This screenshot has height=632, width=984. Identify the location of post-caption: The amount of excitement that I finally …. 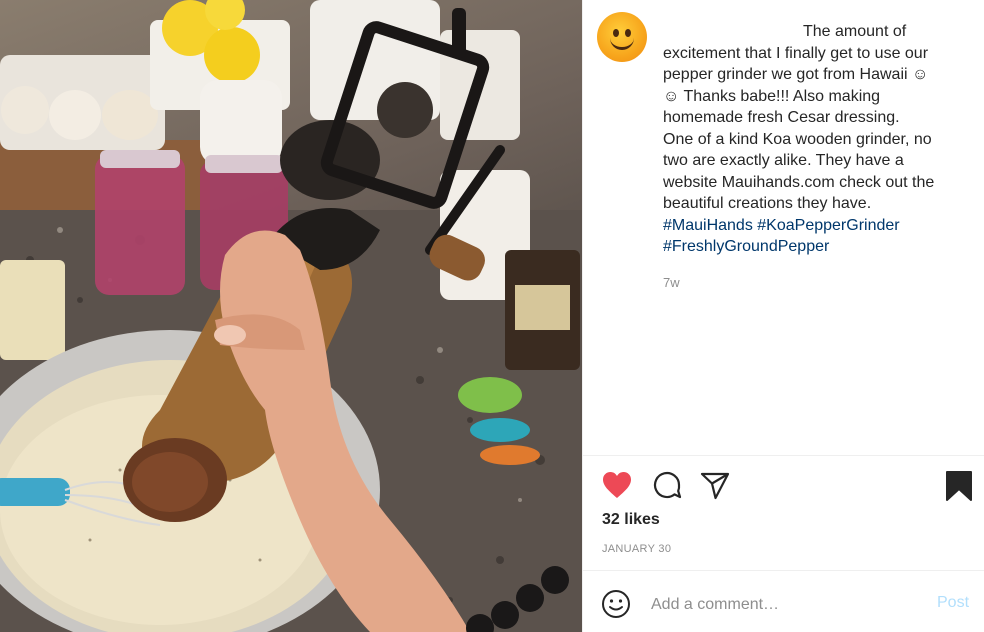
(813, 139).